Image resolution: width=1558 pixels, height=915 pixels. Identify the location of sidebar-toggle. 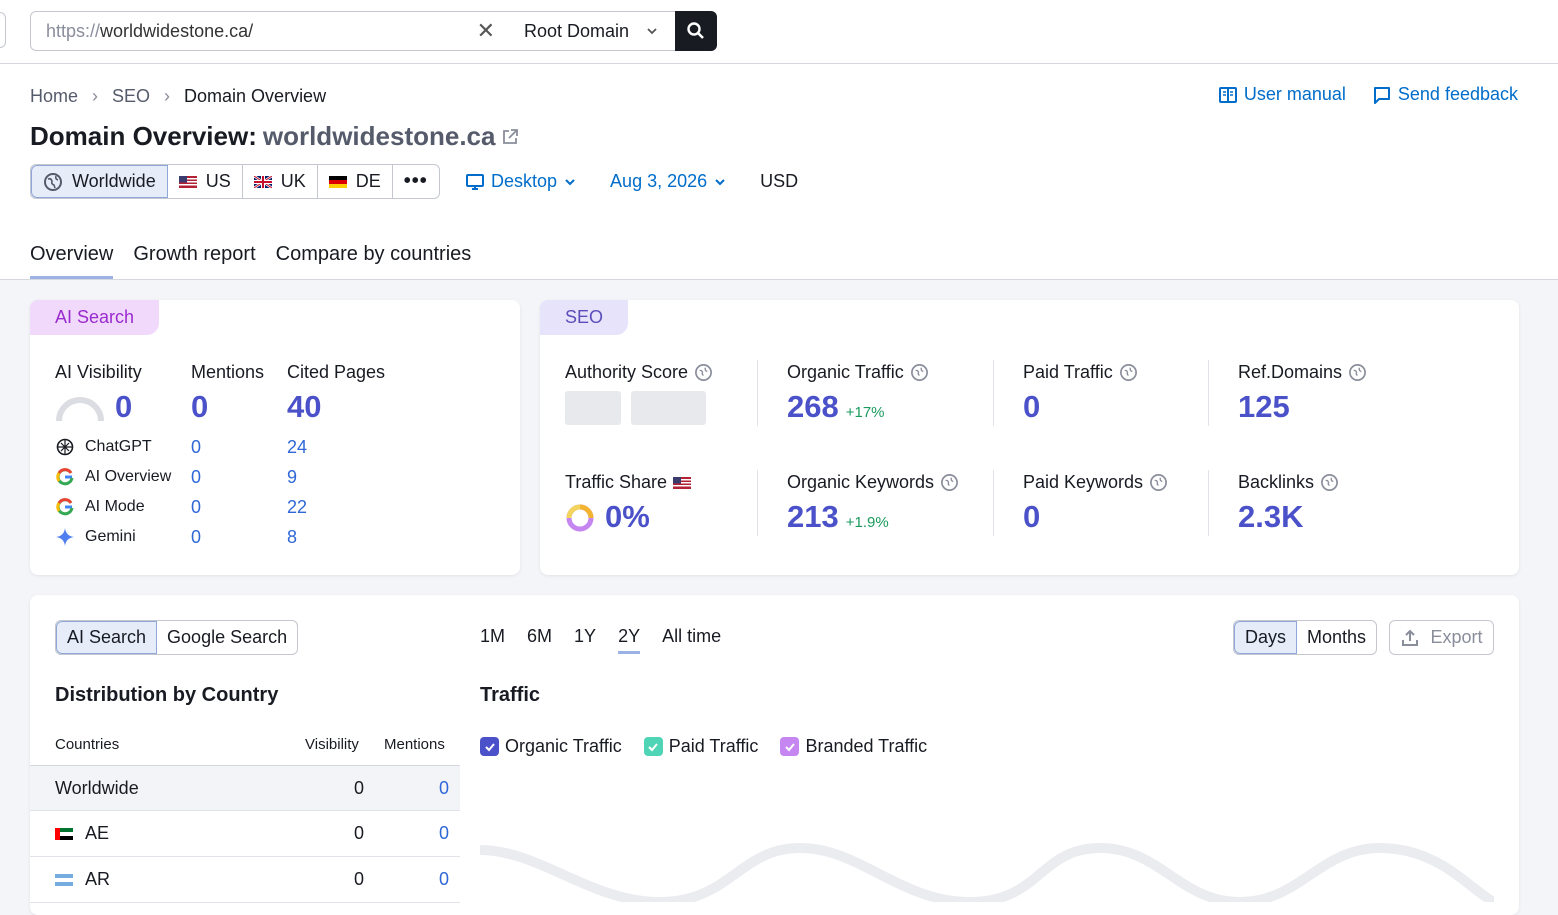
(3, 30).